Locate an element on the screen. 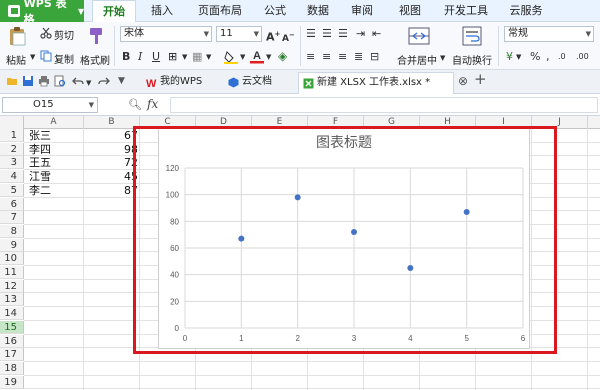 This screenshot has height=390, width=600. doc-tab-my-wps: W 我的WPS is located at coordinates (183, 83).